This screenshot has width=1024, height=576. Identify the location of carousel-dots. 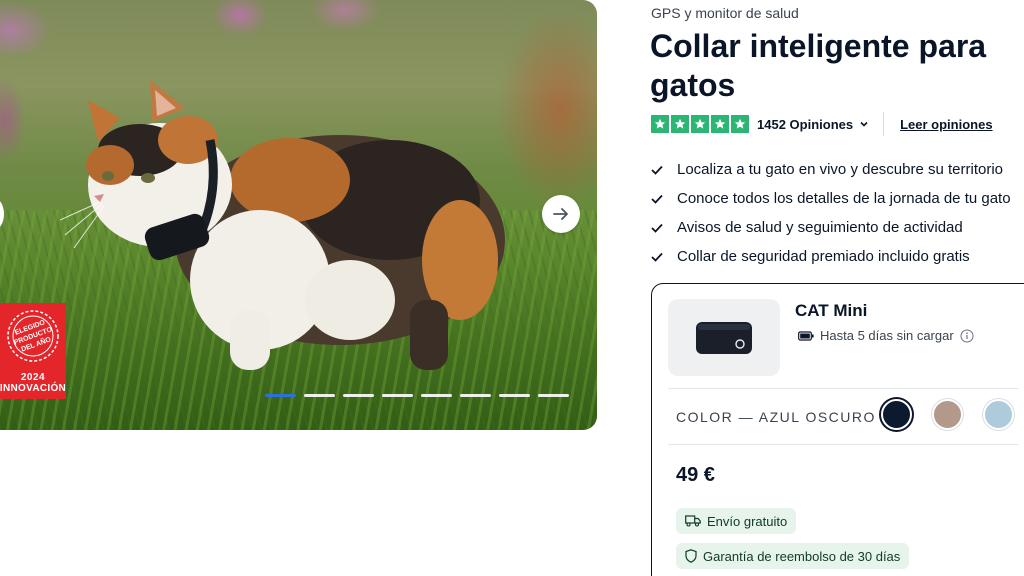
(417, 395).